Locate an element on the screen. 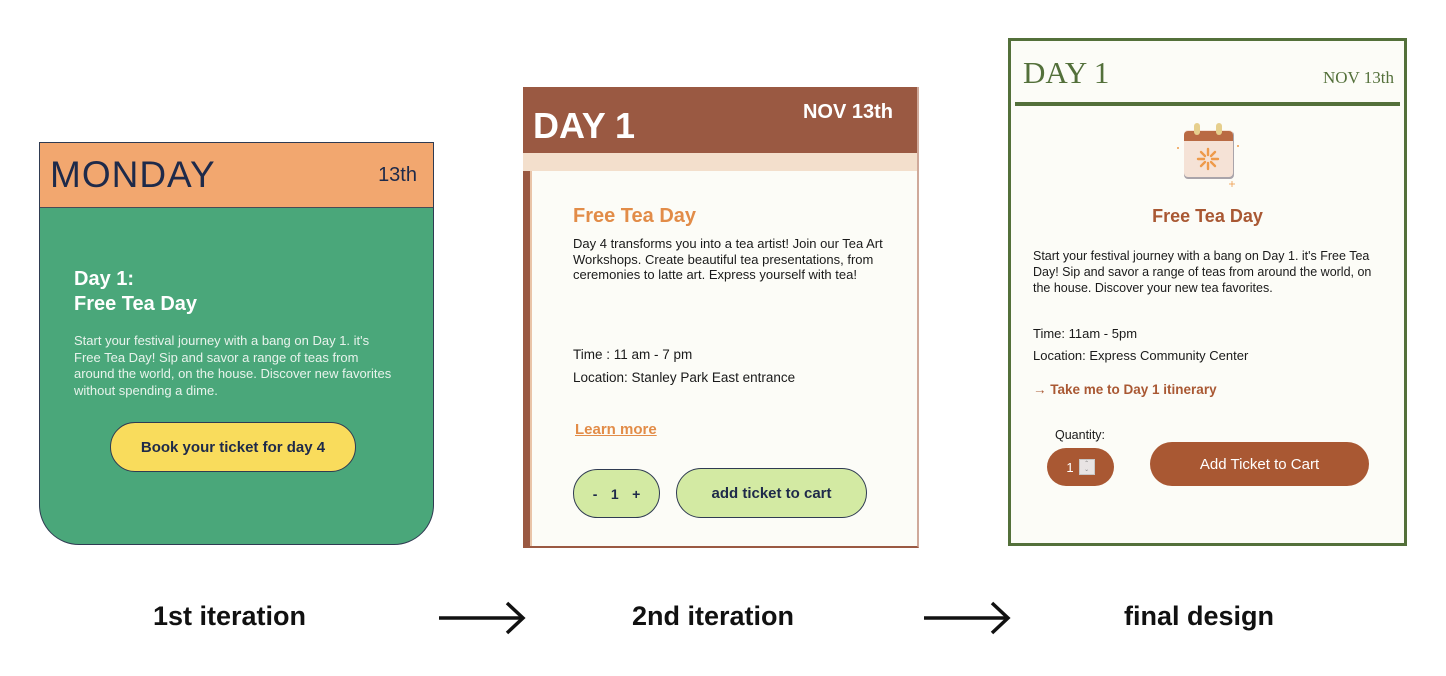  caption-second-iteration: 2nd iteration is located at coordinates (713, 616).